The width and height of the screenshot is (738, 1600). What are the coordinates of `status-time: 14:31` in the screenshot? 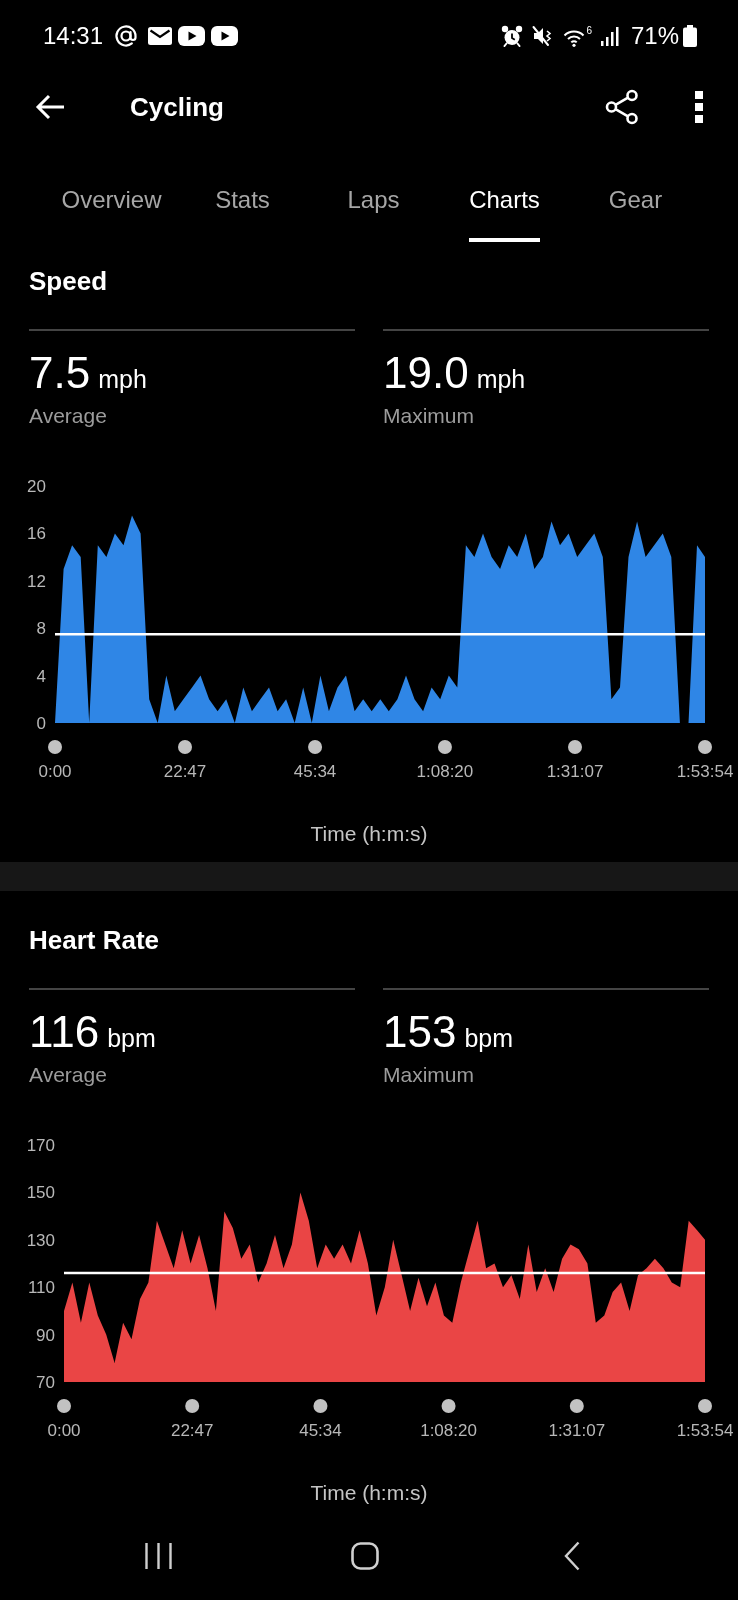 It's located at (73, 36).